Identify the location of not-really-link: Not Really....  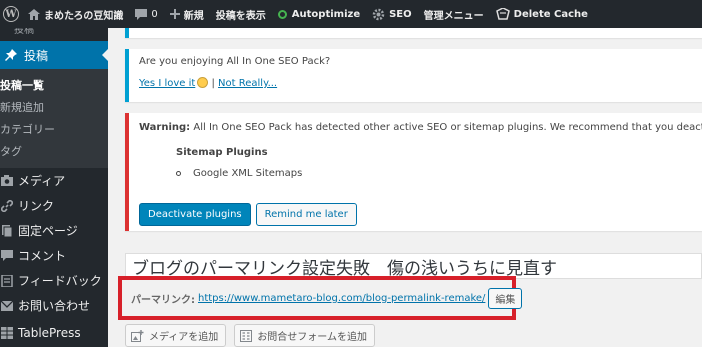
(247, 83).